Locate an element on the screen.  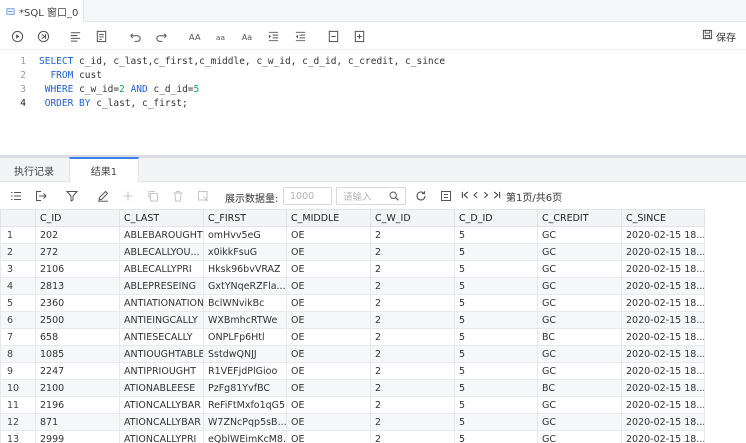
undo-icon is located at coordinates (135, 36).